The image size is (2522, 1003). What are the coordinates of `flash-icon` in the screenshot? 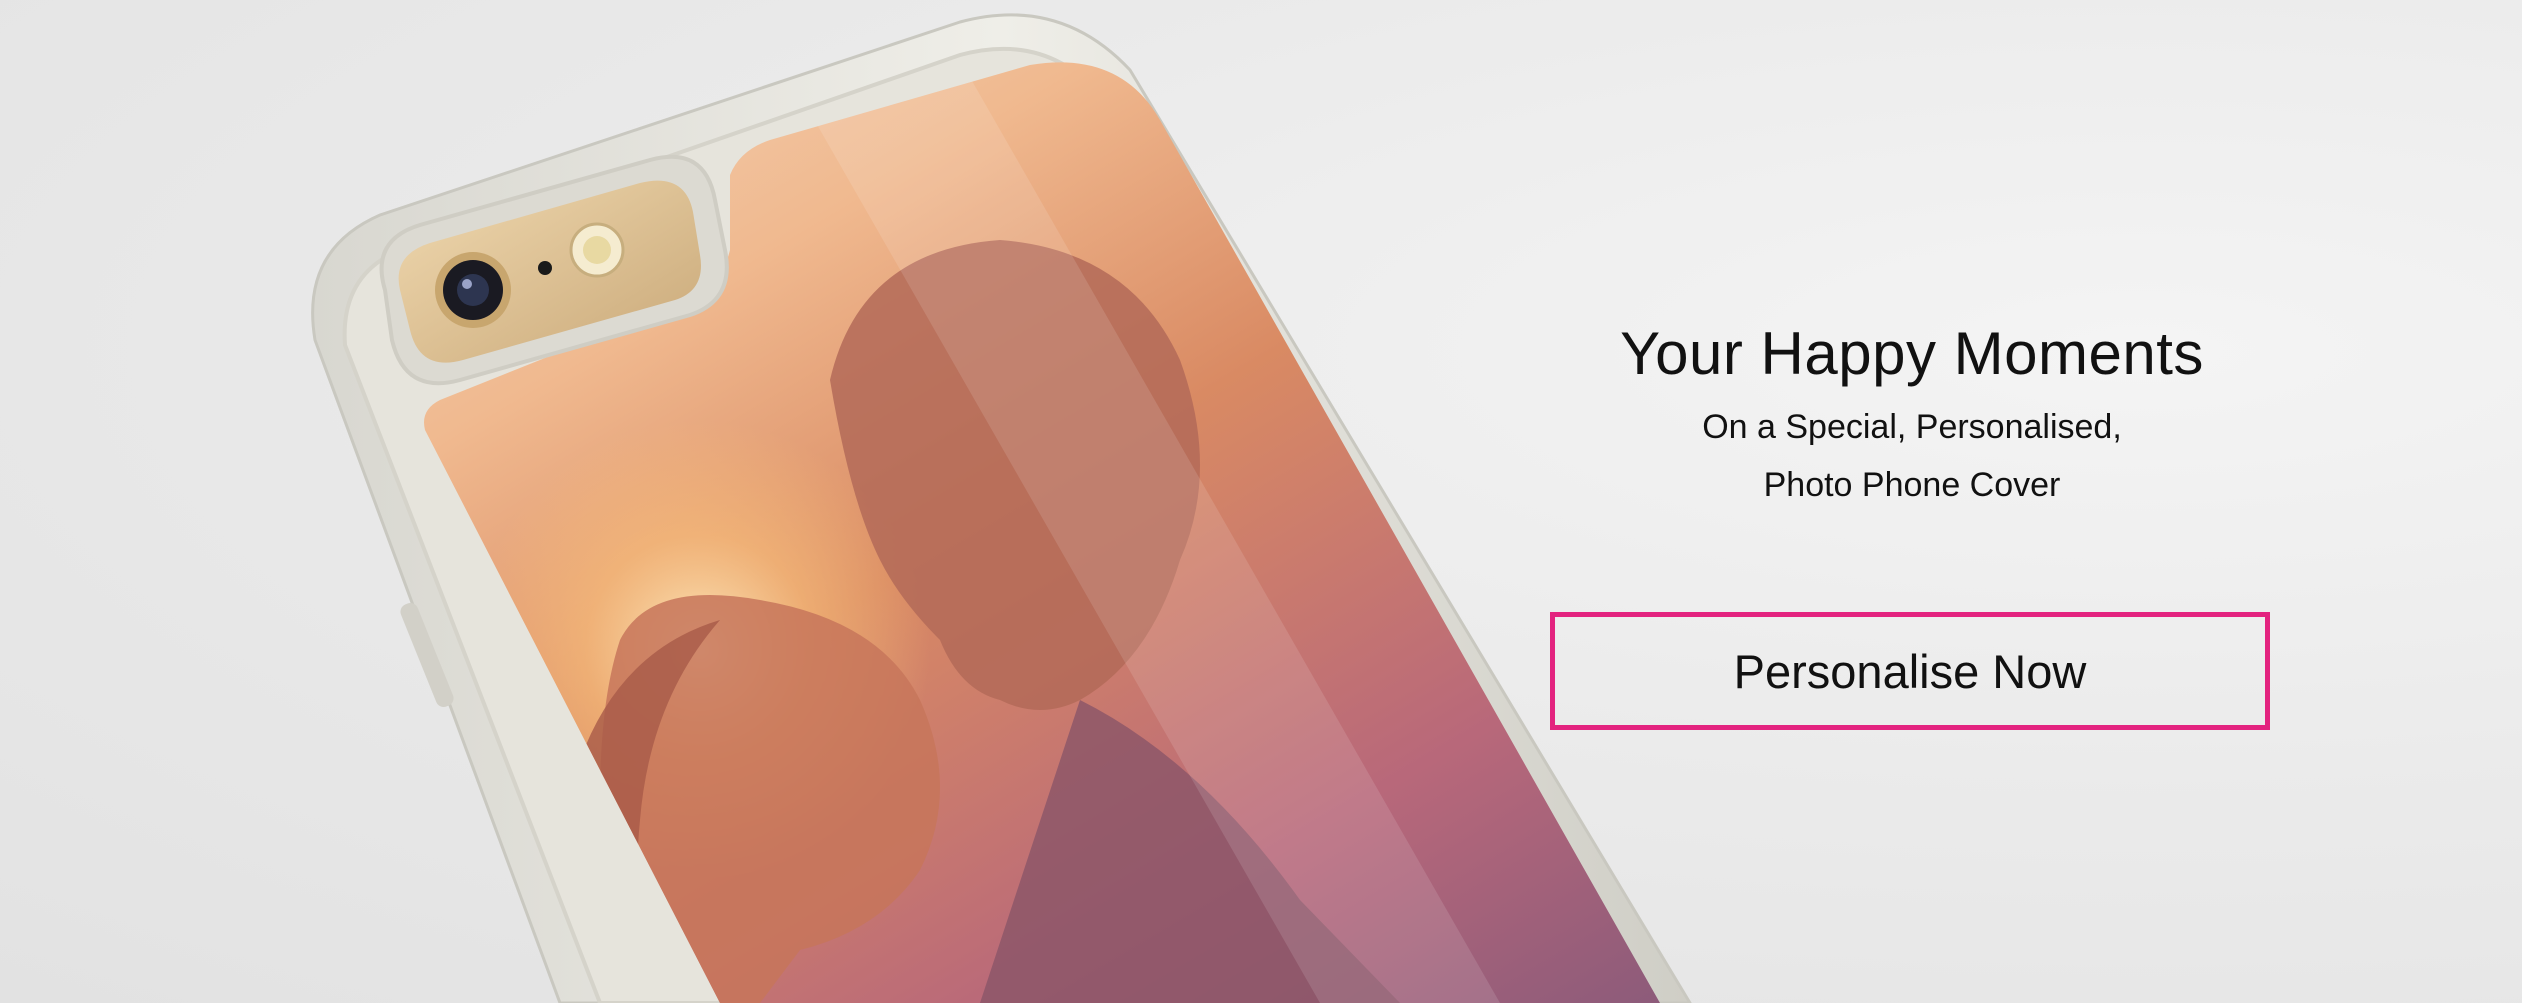 It's located at (597, 250).